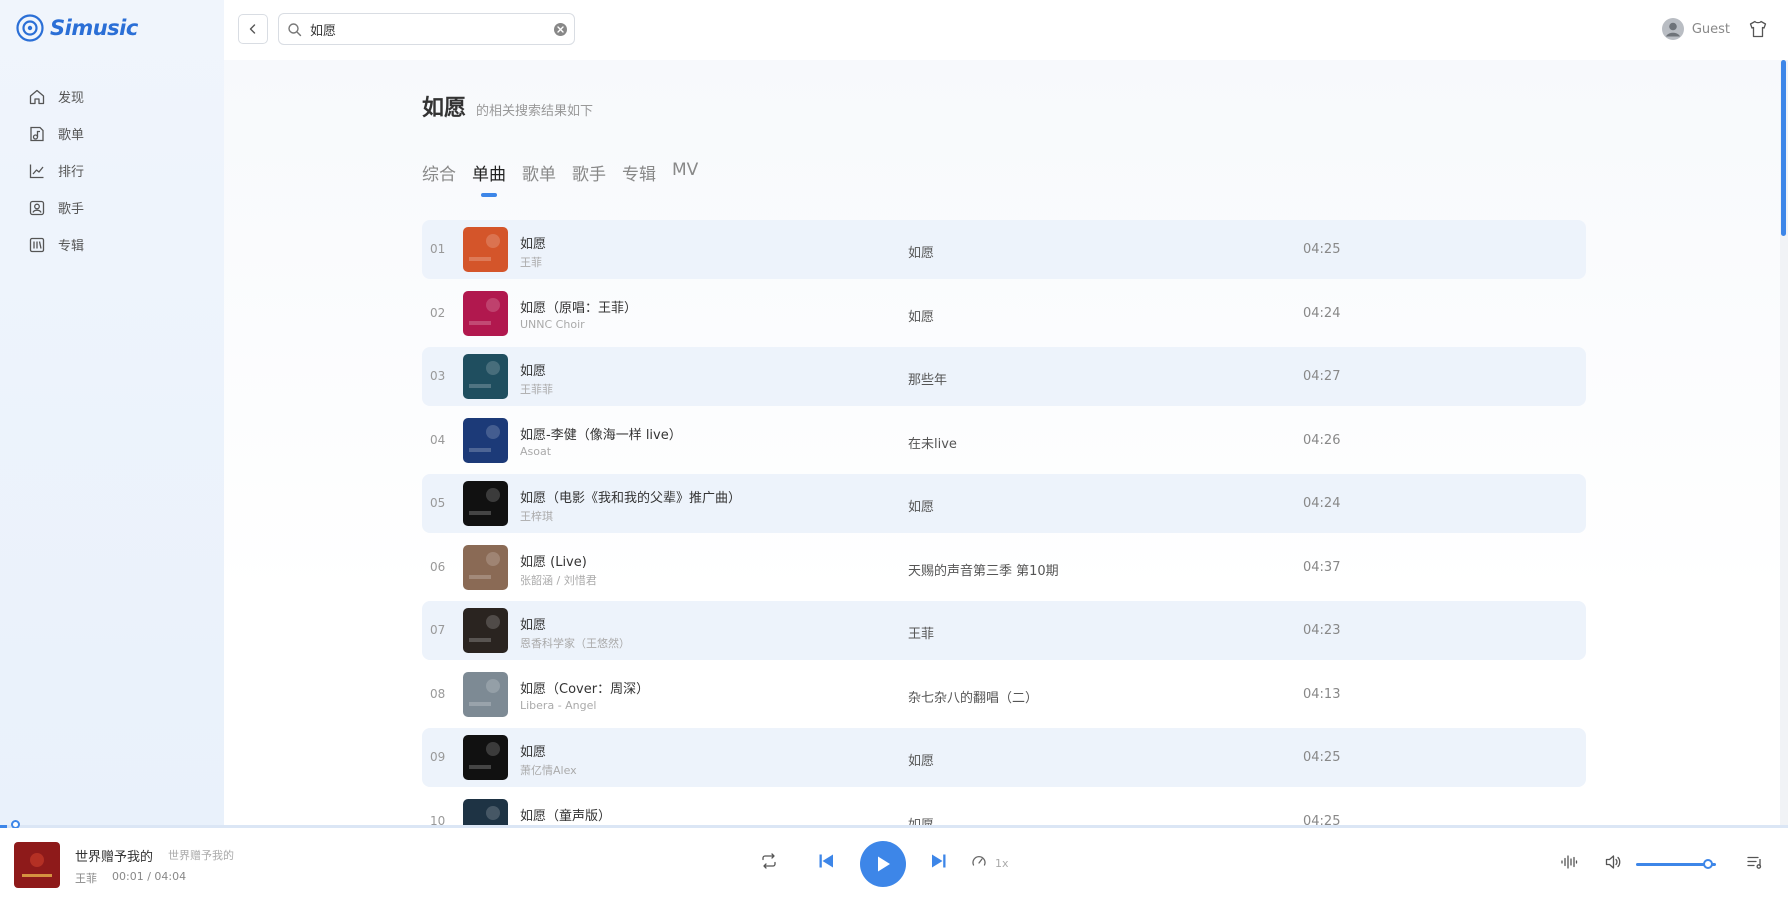 This screenshot has height=898, width=1788. Describe the element at coordinates (601, 433) in the screenshot. I see `song-title: 如愿-李健（像海一样 live）` at that location.